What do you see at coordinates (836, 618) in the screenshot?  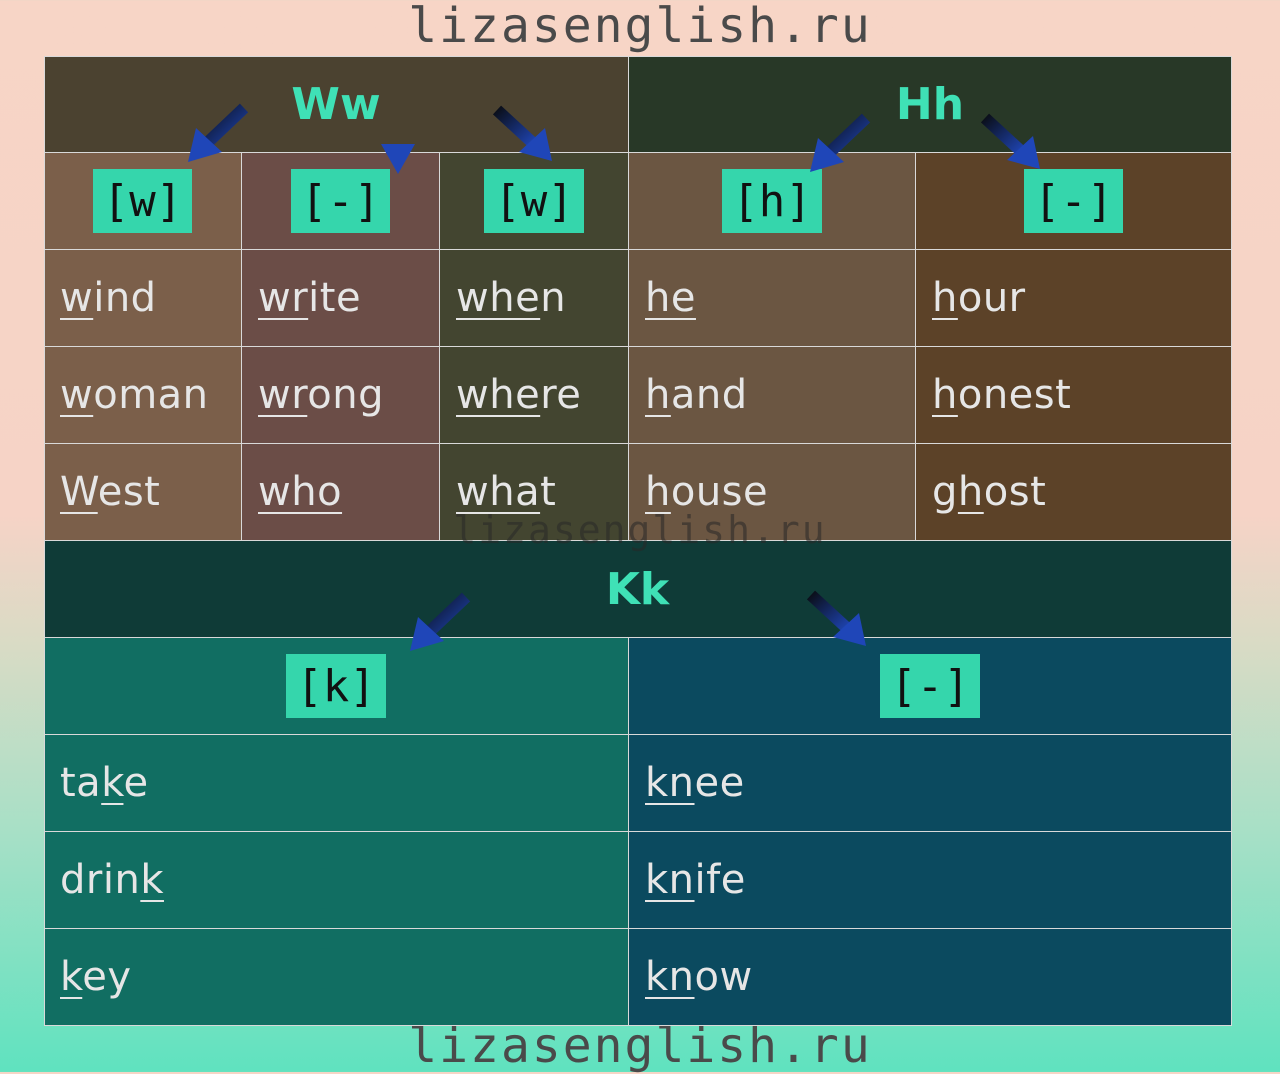 I see `arrow-kk-right` at bounding box center [836, 618].